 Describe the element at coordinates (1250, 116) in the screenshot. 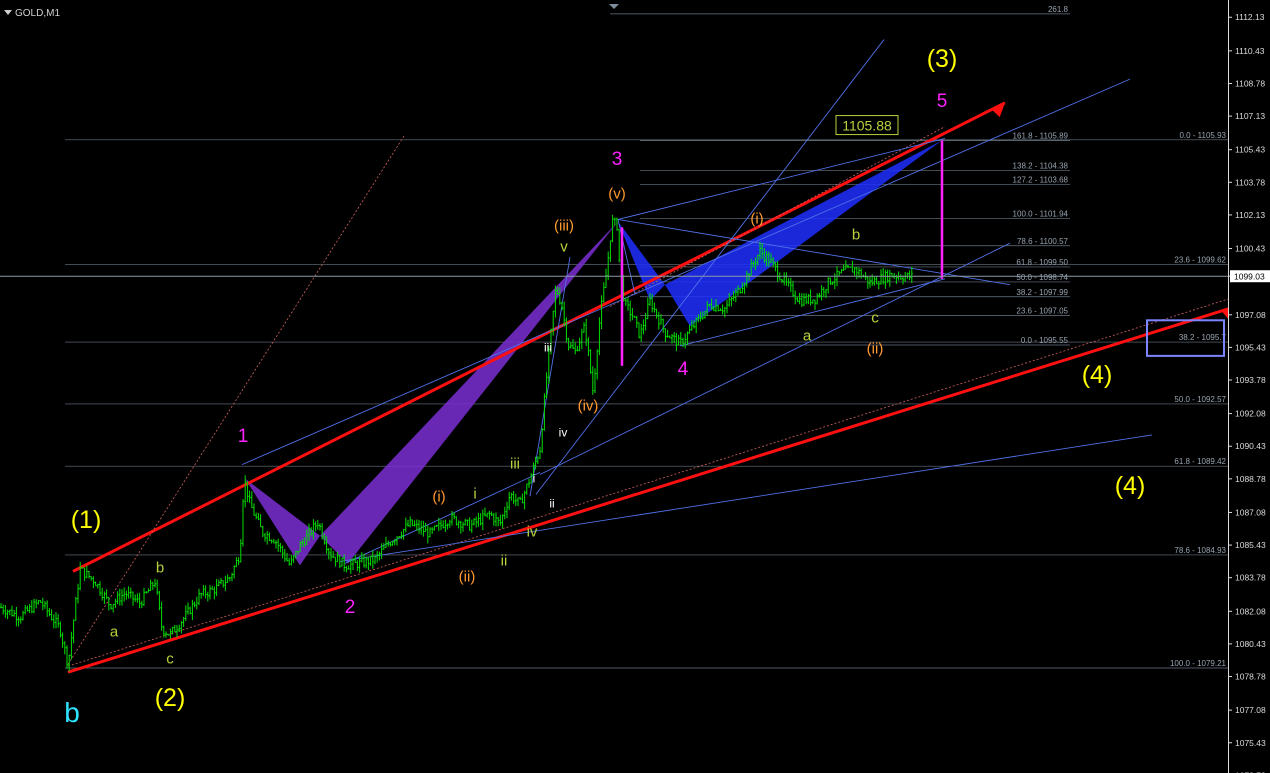

I see `price-tick-label: 1107.13` at that location.